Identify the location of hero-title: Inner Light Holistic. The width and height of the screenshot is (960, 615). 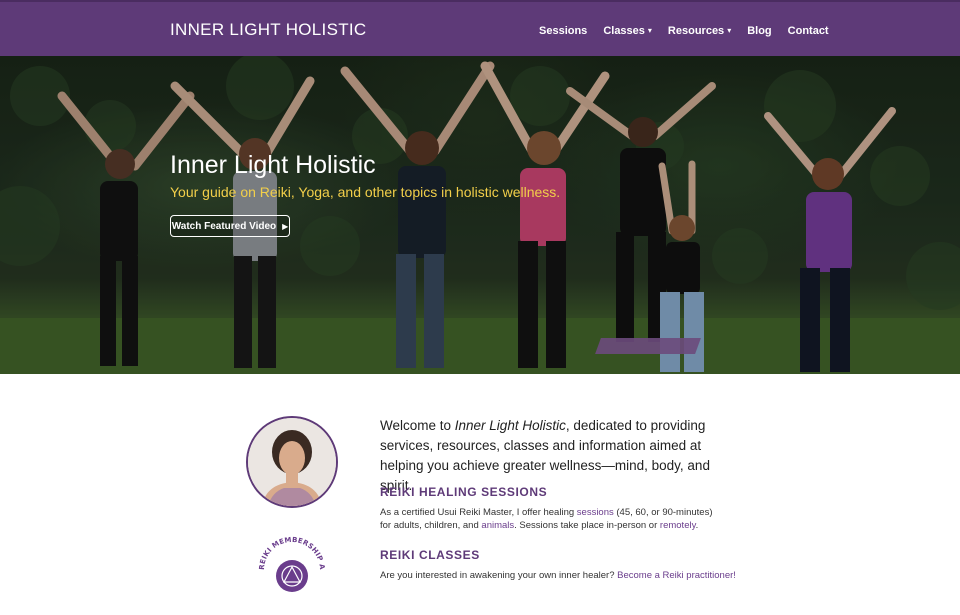
(273, 165).